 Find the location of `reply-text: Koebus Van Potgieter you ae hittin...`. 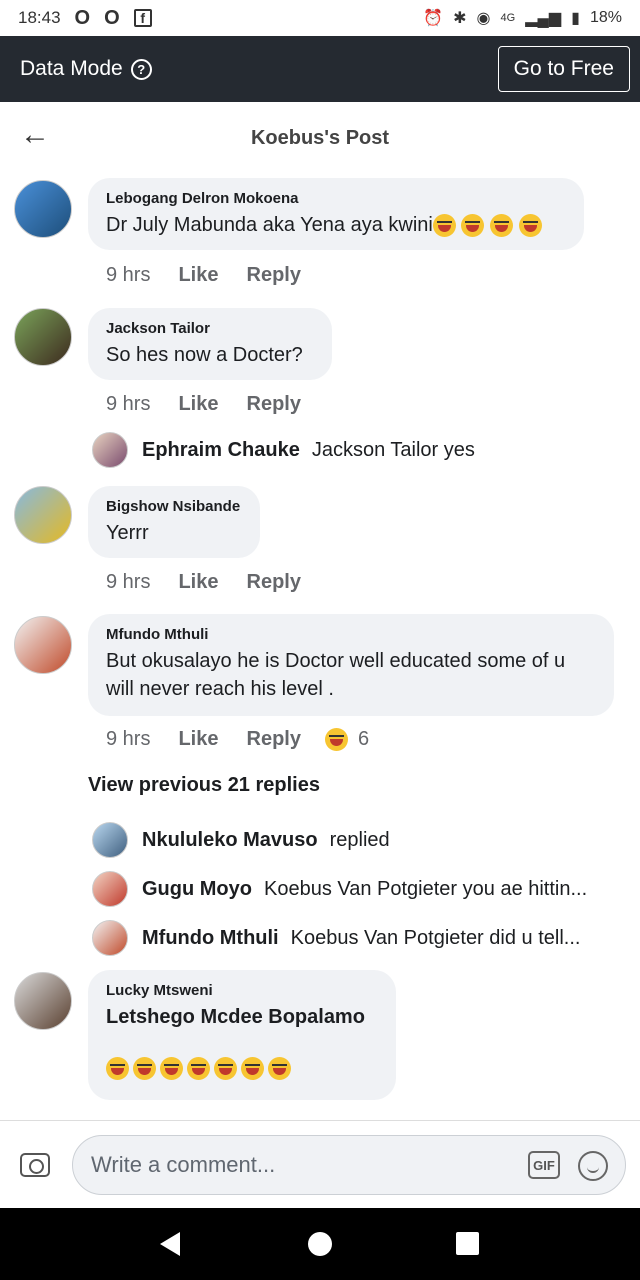

reply-text: Koebus Van Potgieter you ae hittin... is located at coordinates (425, 888).